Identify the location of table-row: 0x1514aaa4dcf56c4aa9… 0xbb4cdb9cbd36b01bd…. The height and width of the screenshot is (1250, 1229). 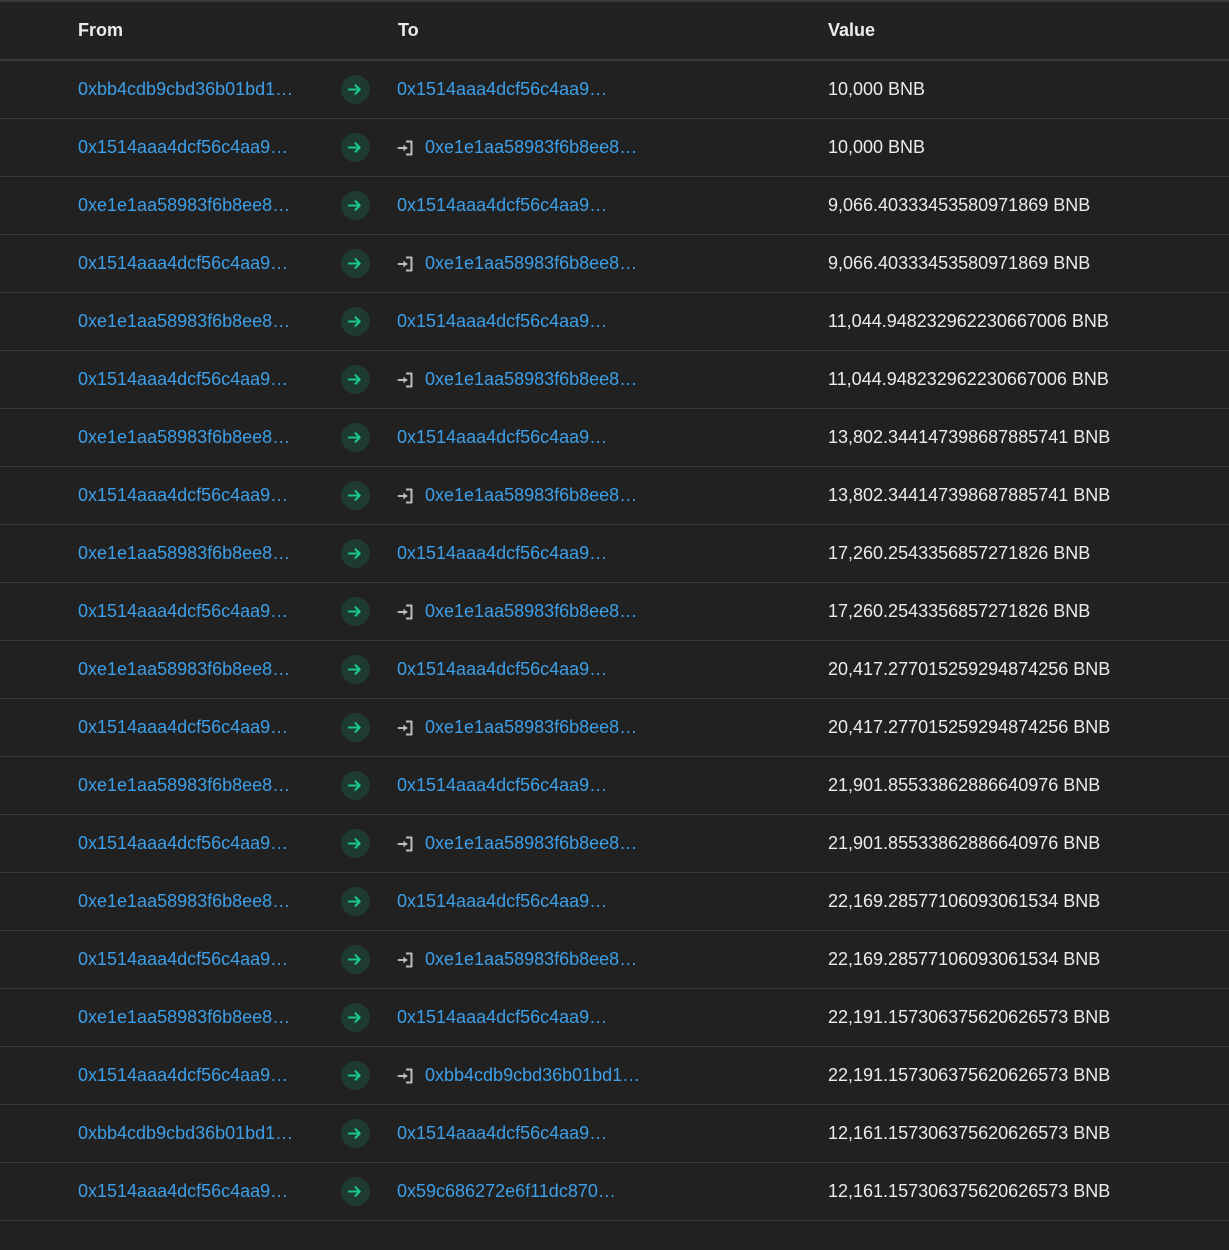
(614, 1076).